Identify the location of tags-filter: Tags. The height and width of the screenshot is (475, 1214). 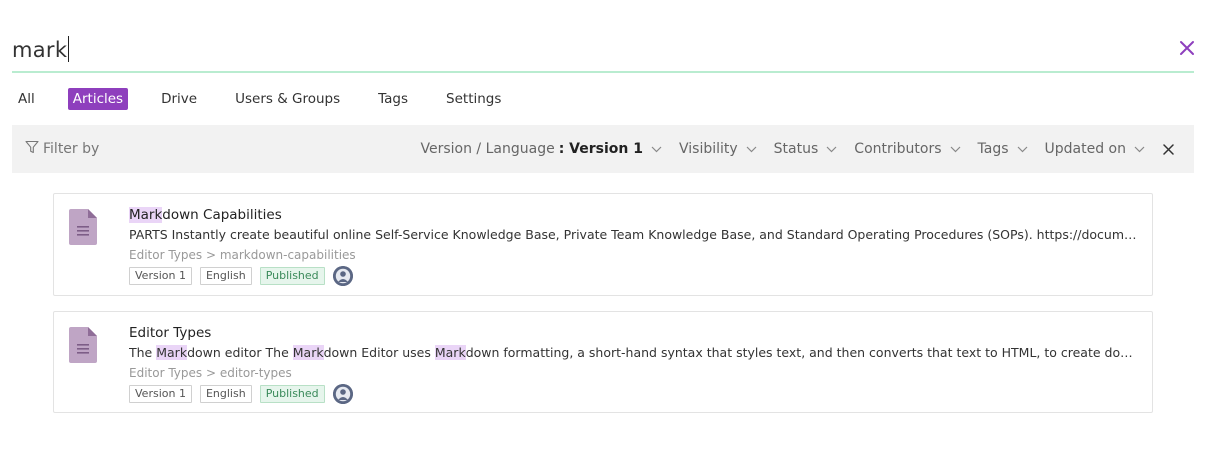
(1003, 149).